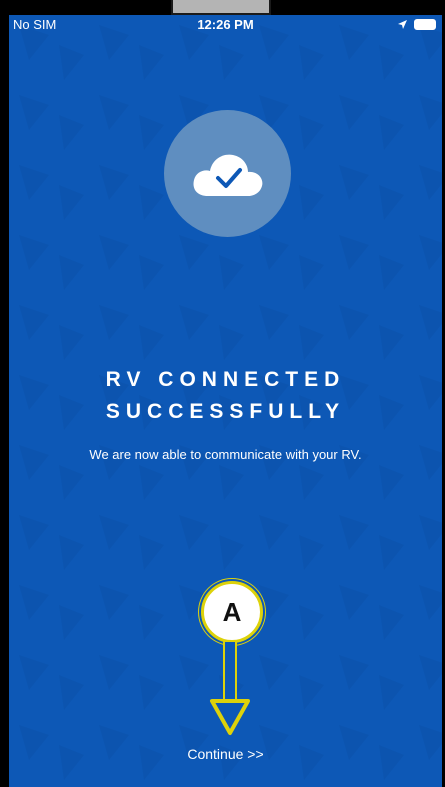 This screenshot has width=445, height=787. I want to click on clock: 12:26 PM, so click(225, 24).